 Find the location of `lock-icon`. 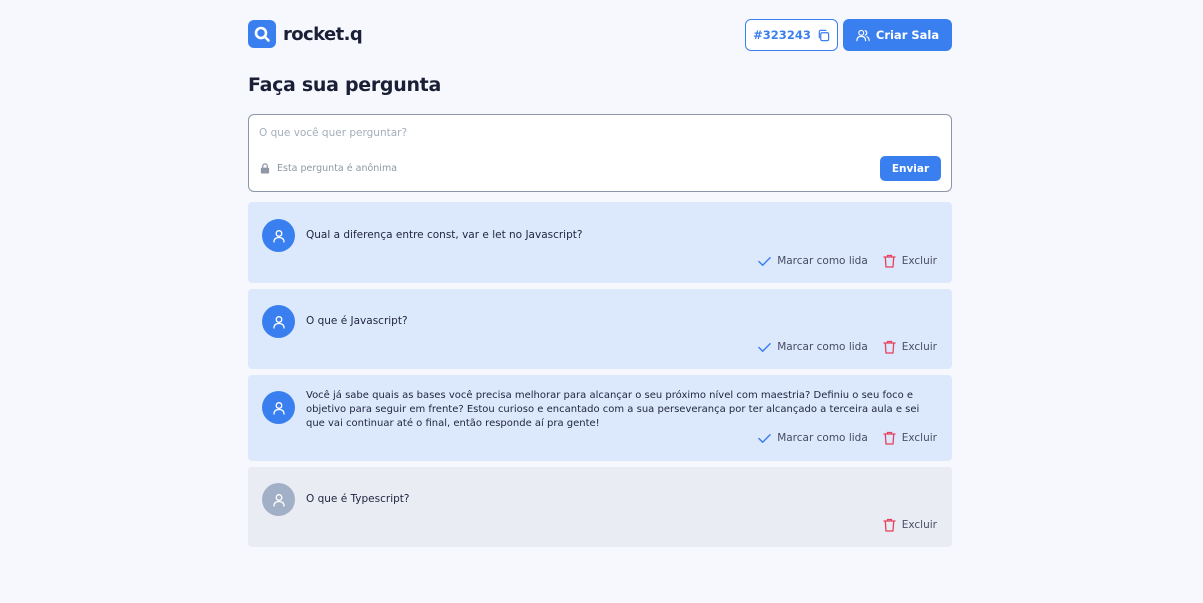

lock-icon is located at coordinates (265, 168).